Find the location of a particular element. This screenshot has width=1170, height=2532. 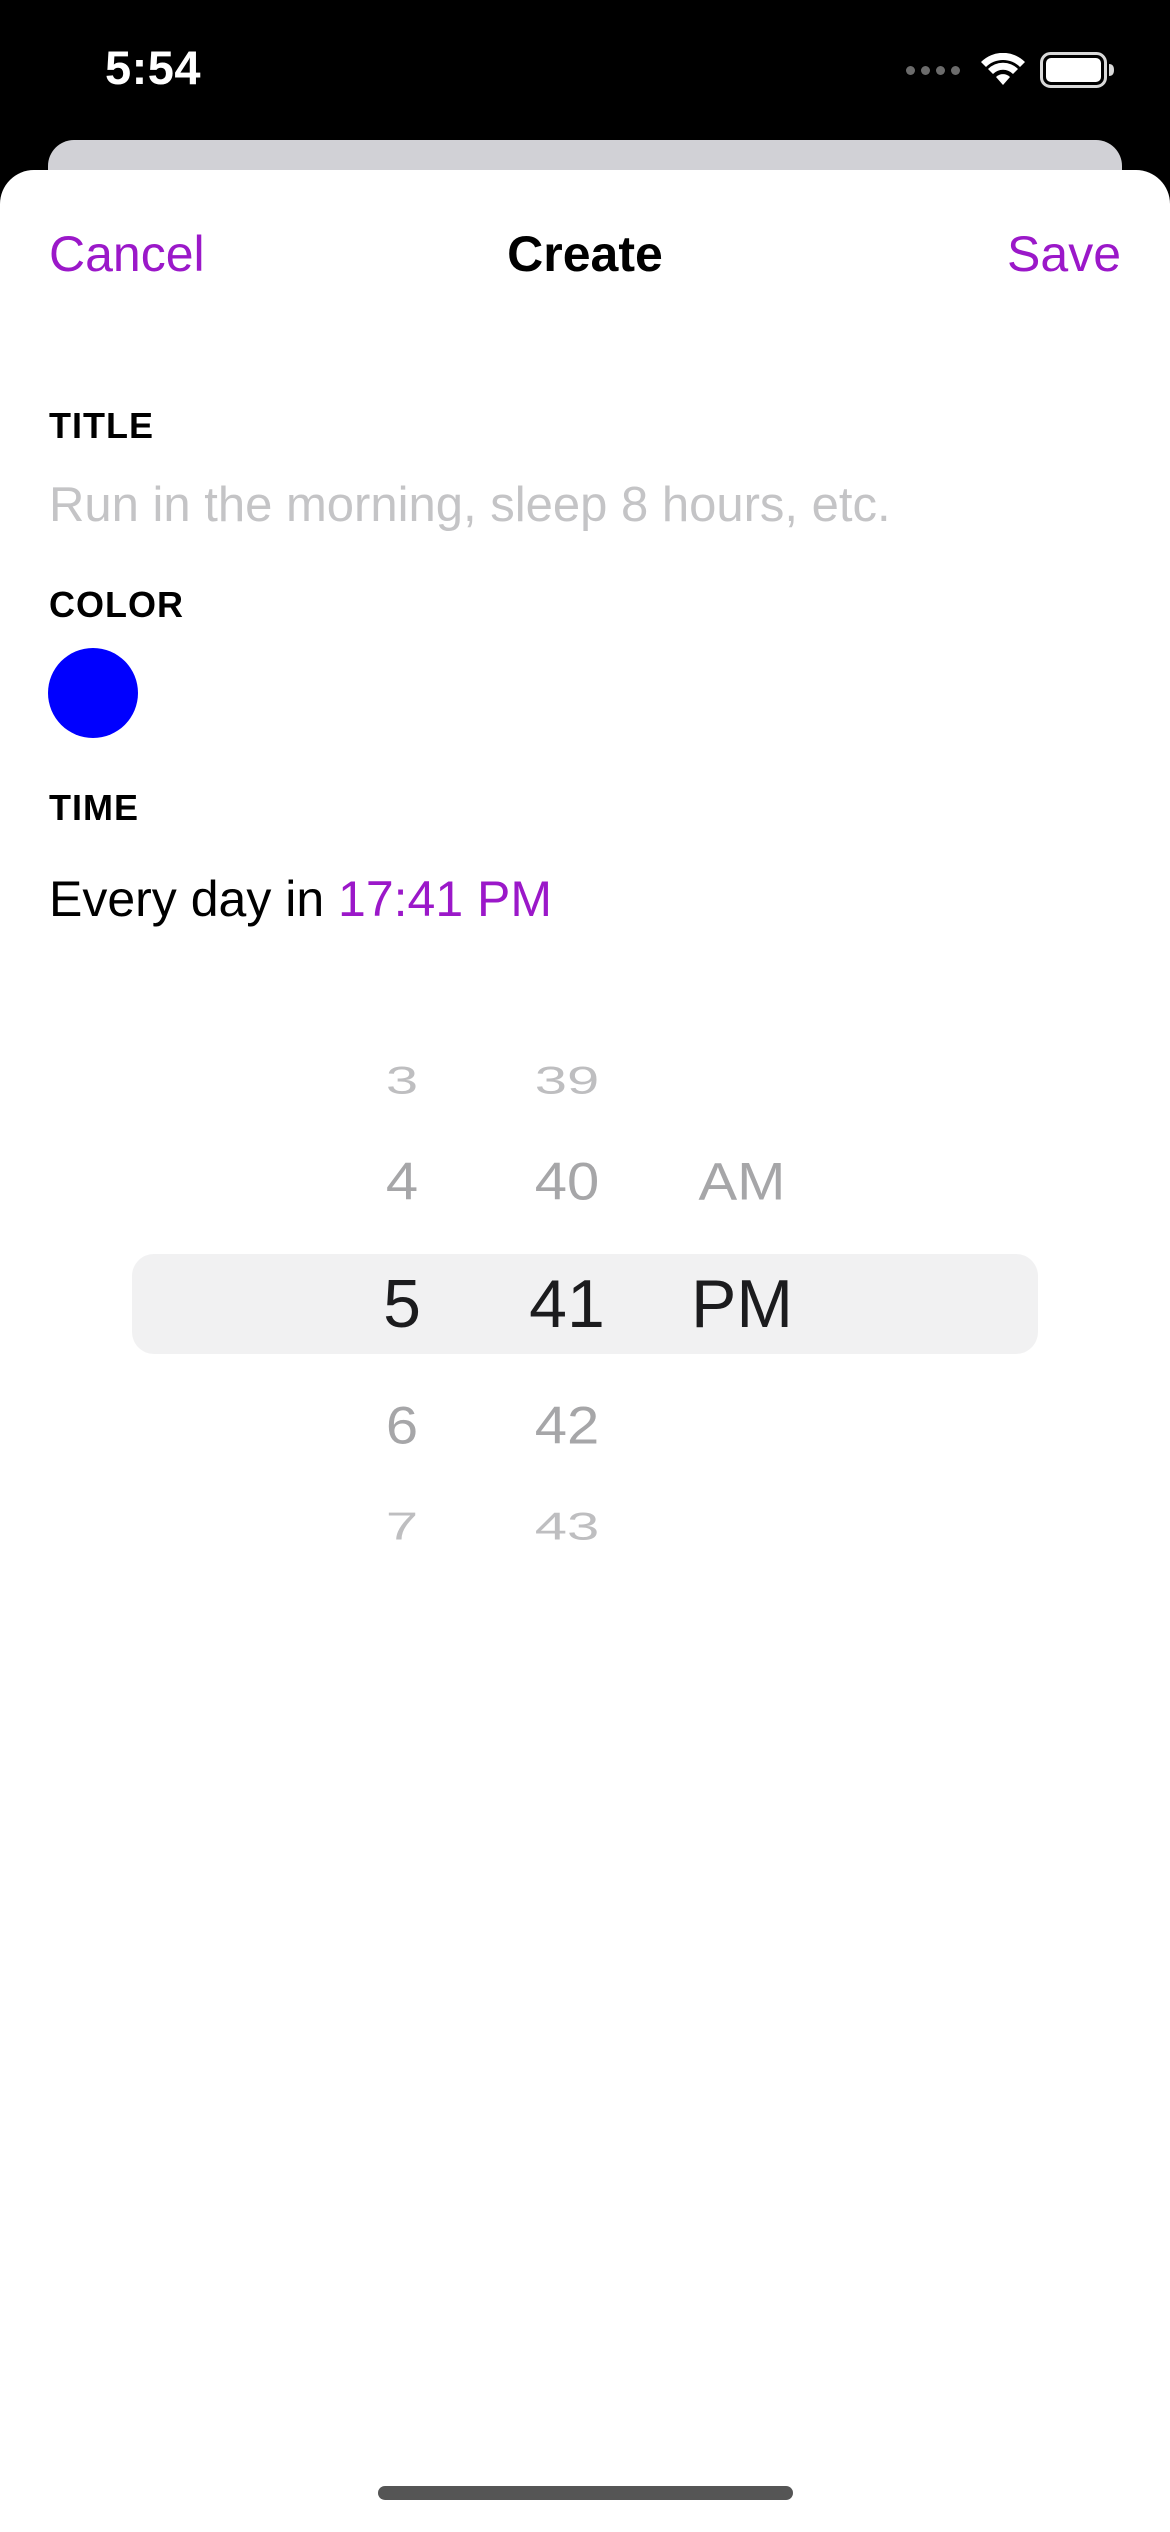

hour-wheel: 123456789 is located at coordinates (402, 1300).